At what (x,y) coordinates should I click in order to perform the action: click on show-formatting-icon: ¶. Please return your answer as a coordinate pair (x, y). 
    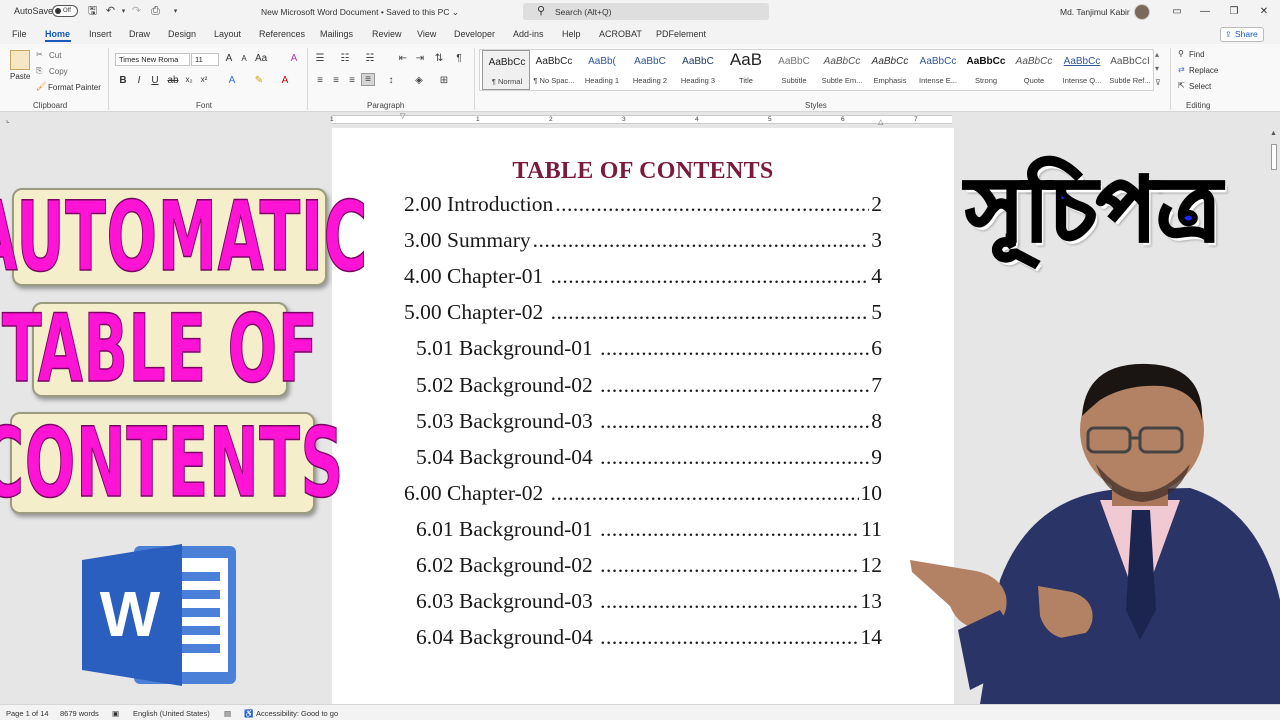
    Looking at the image, I should click on (459, 58).